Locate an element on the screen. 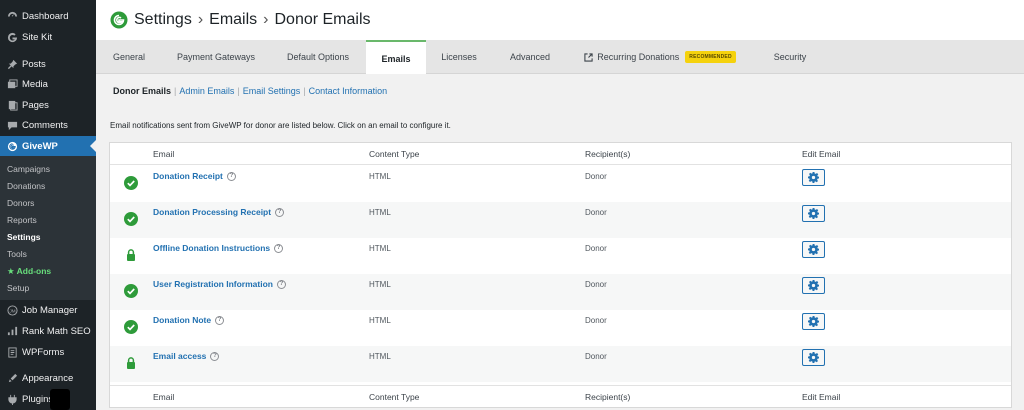  menu-item-wpforms: WPForms is located at coordinates (48, 352).